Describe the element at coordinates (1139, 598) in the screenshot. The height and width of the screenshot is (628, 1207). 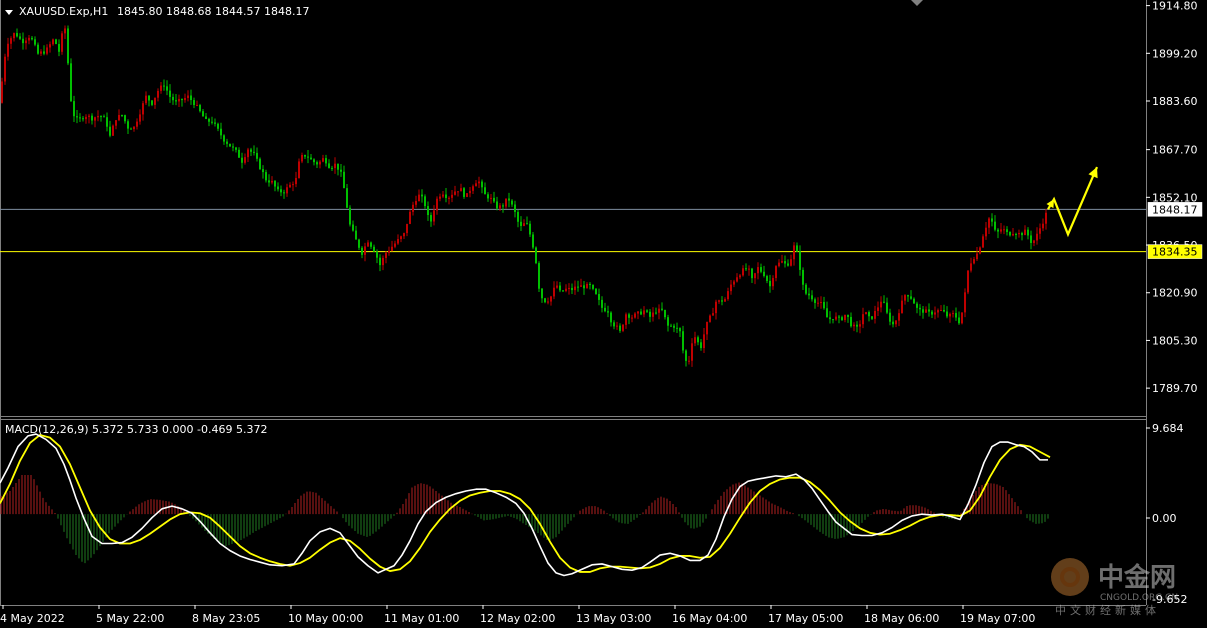
I see `watermark-brand-en: CNGOLD.ORG.CN` at that location.